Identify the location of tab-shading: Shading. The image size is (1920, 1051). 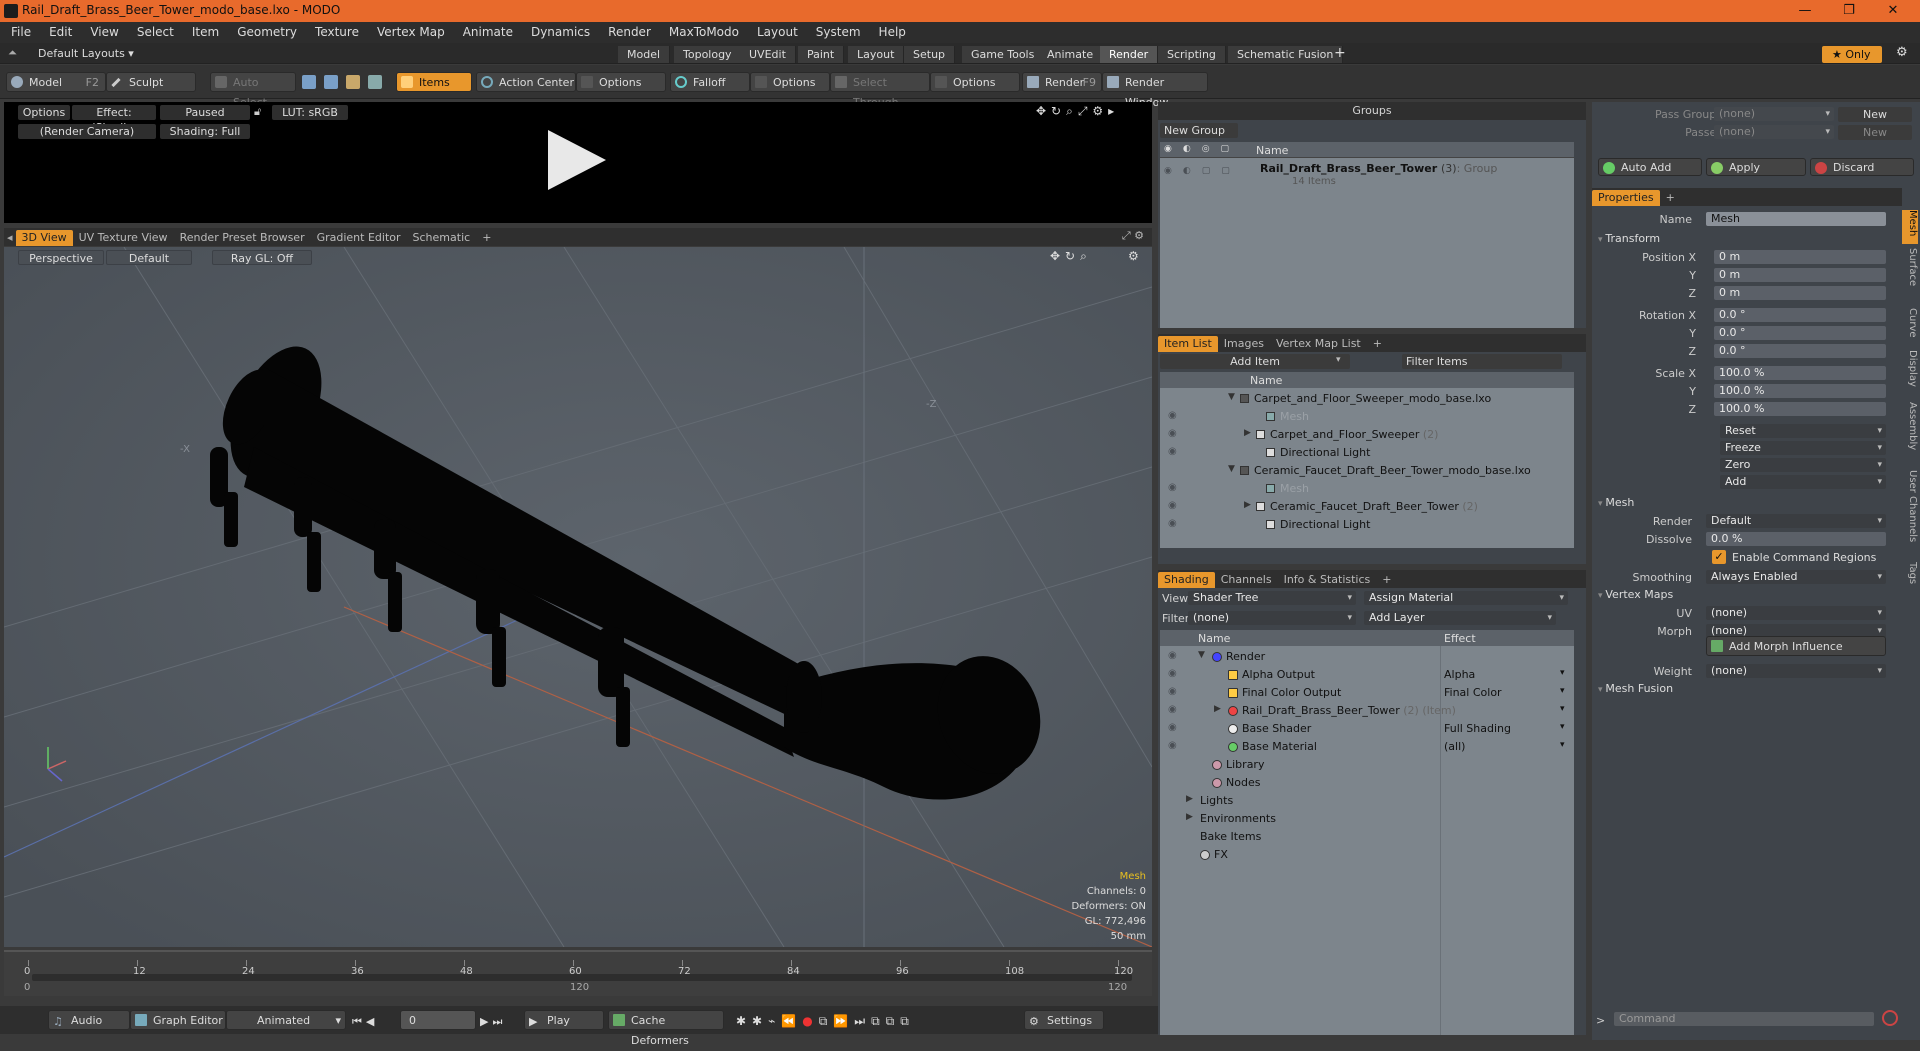
(1186, 580).